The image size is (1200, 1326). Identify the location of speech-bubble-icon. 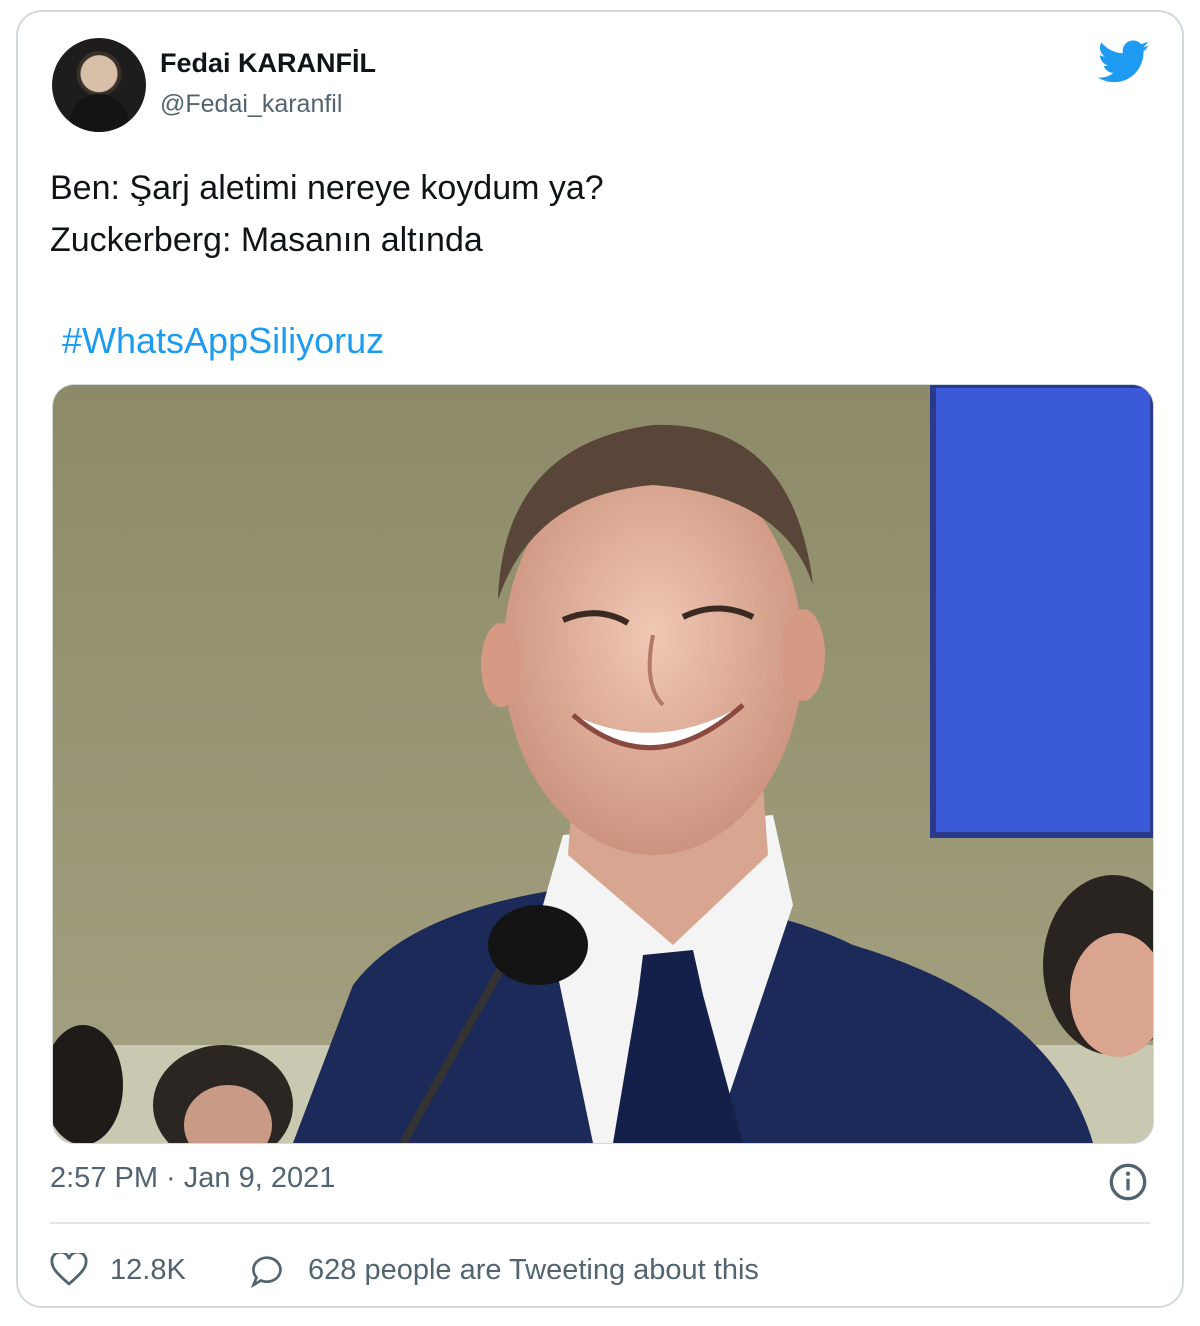
(266, 1272).